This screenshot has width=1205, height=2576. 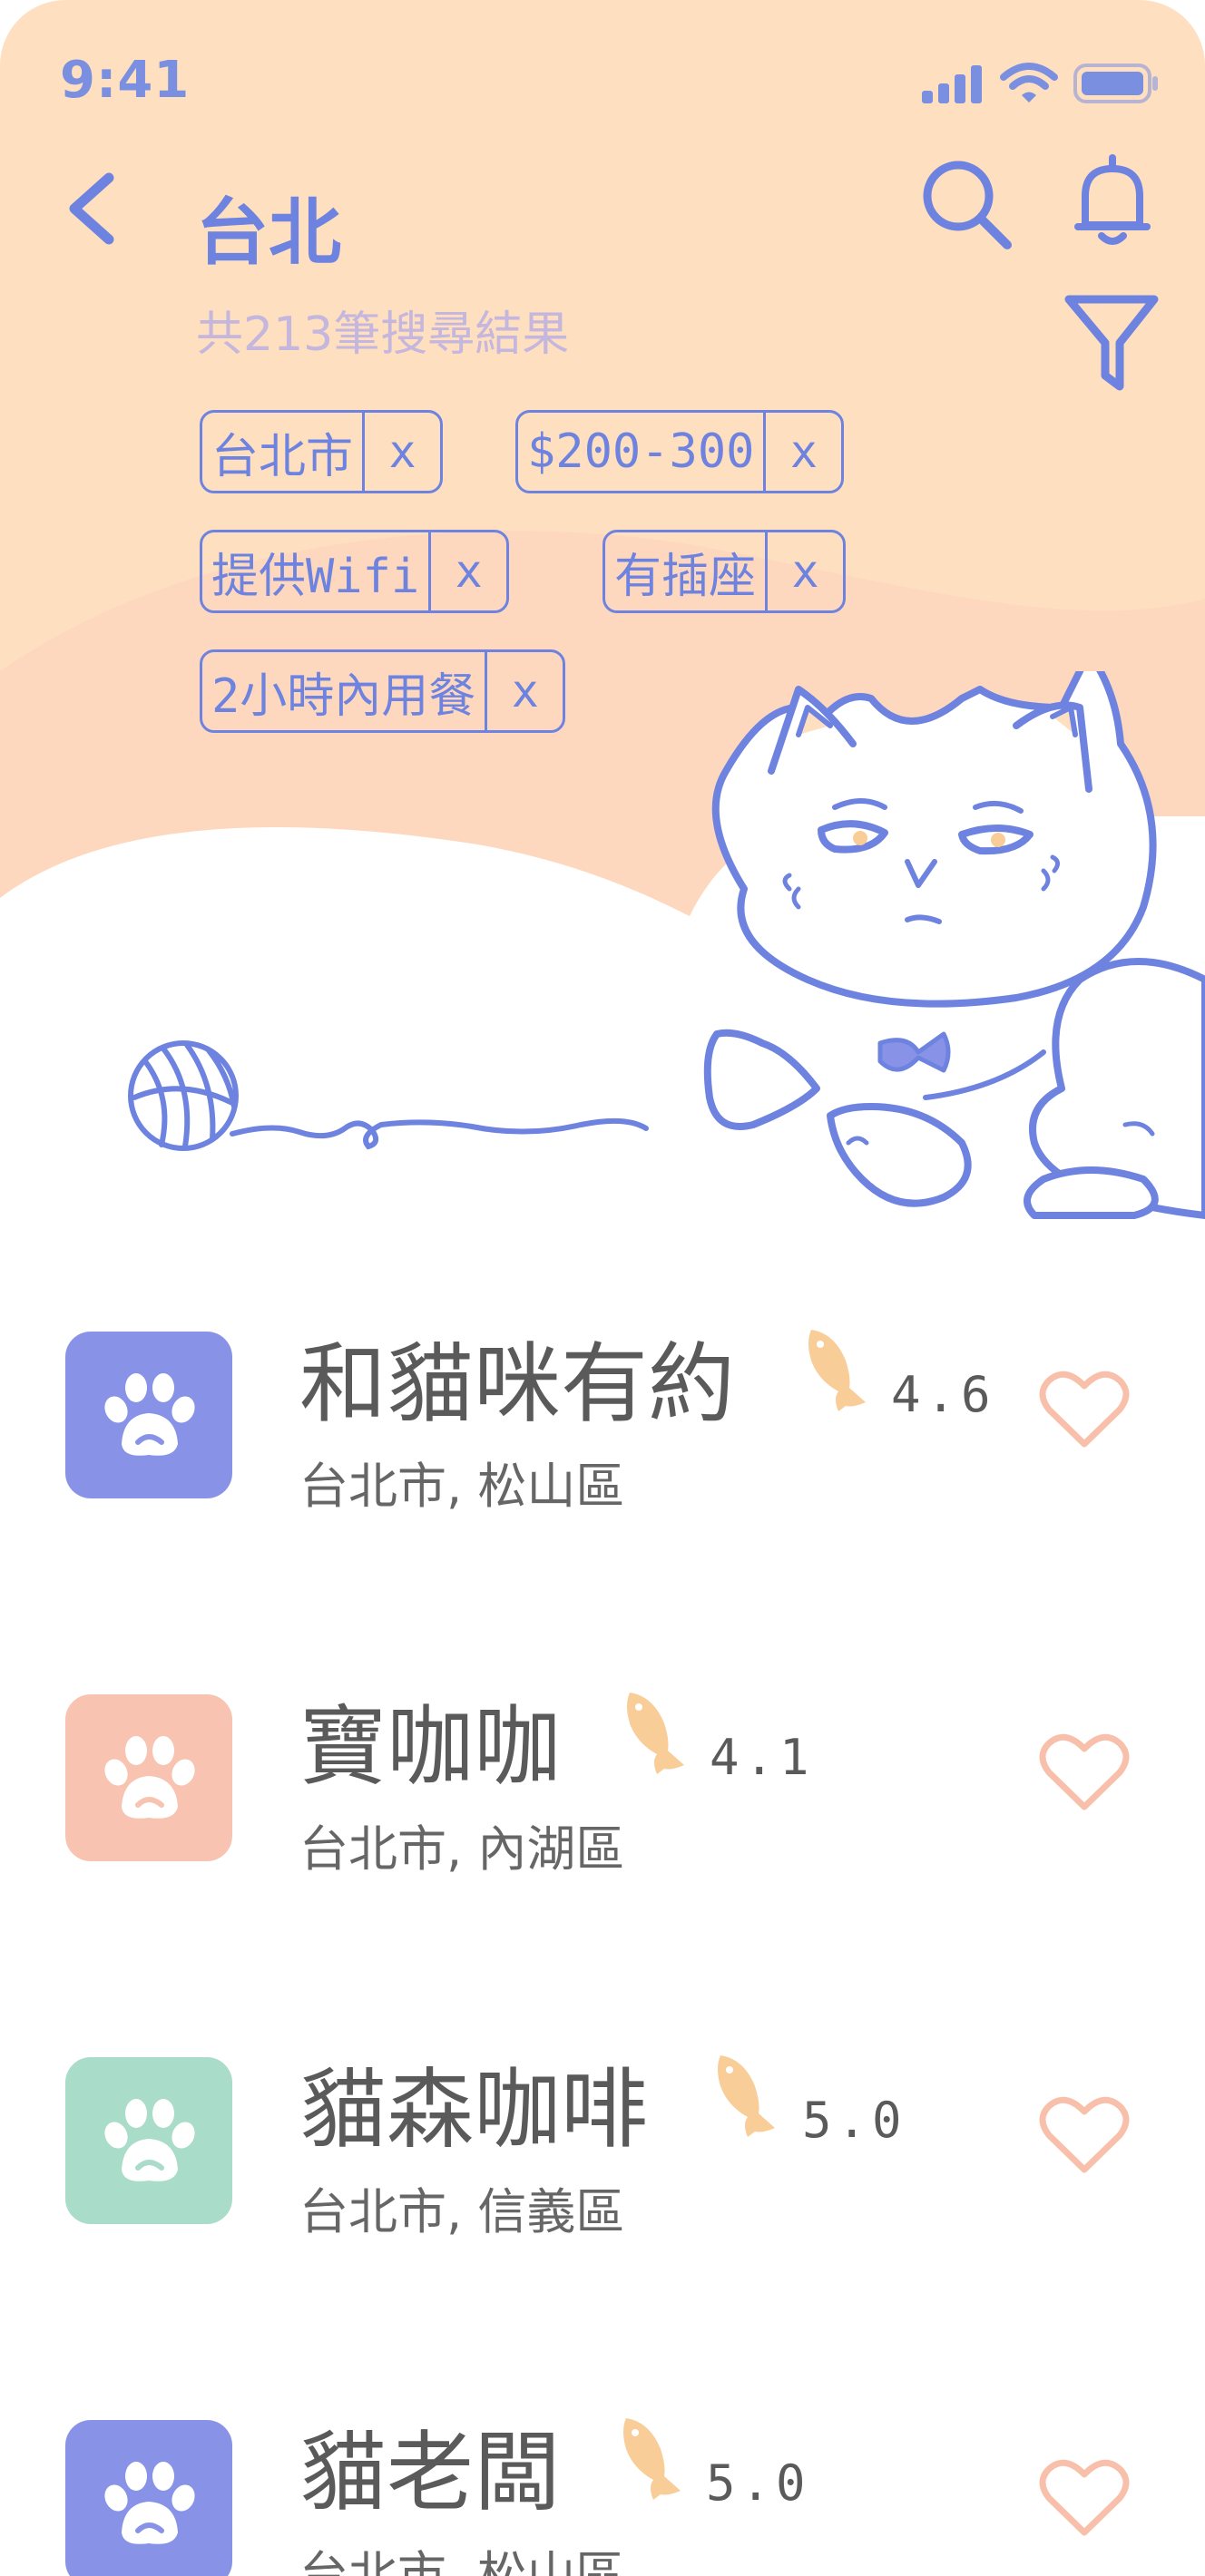 What do you see at coordinates (1111, 342) in the screenshot?
I see `filter-button` at bounding box center [1111, 342].